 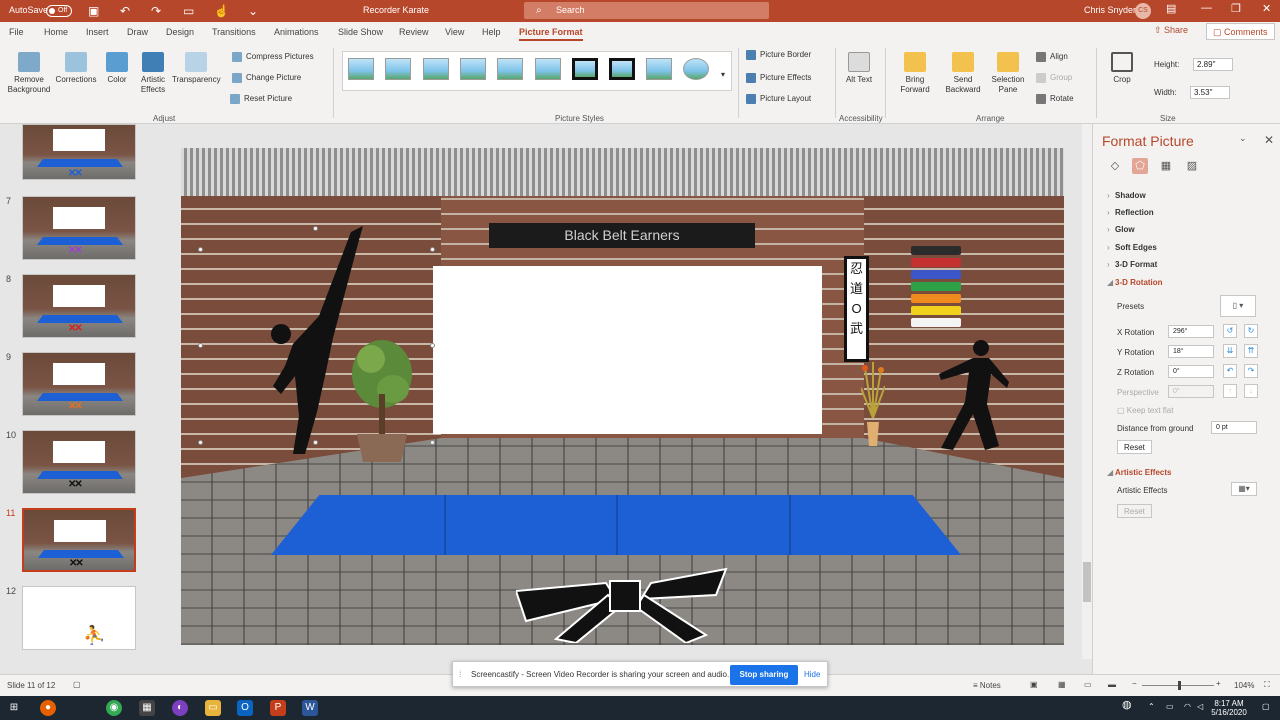 What do you see at coordinates (253, 11) in the screenshot?
I see `customize-qat-icon: ⌄` at bounding box center [253, 11].